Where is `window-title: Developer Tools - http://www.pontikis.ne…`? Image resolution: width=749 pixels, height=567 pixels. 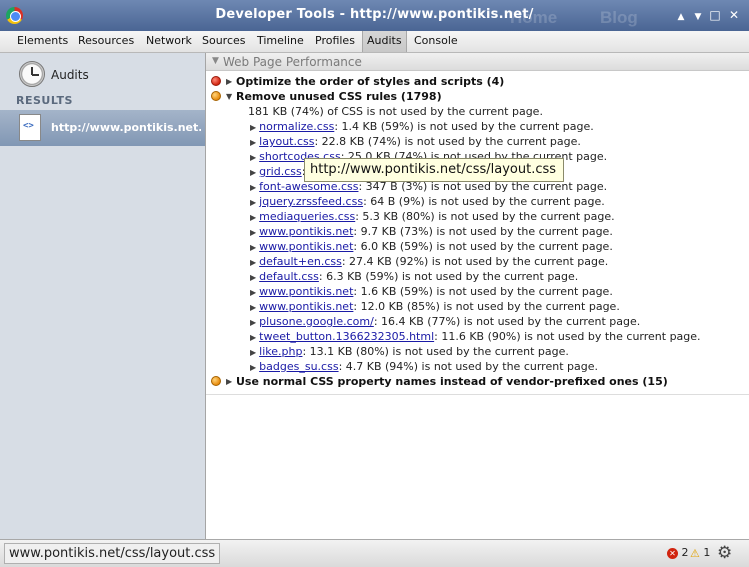
window-title: Developer Tools - http://www.pontikis.ne… is located at coordinates (374, 14).